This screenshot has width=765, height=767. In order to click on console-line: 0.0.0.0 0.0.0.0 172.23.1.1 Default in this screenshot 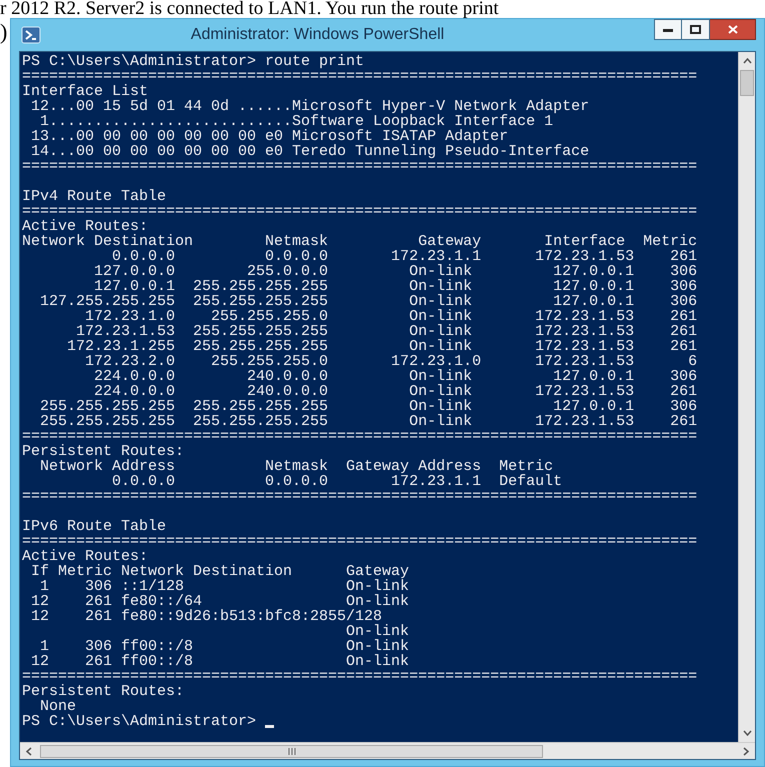, I will do `click(336, 481)`.